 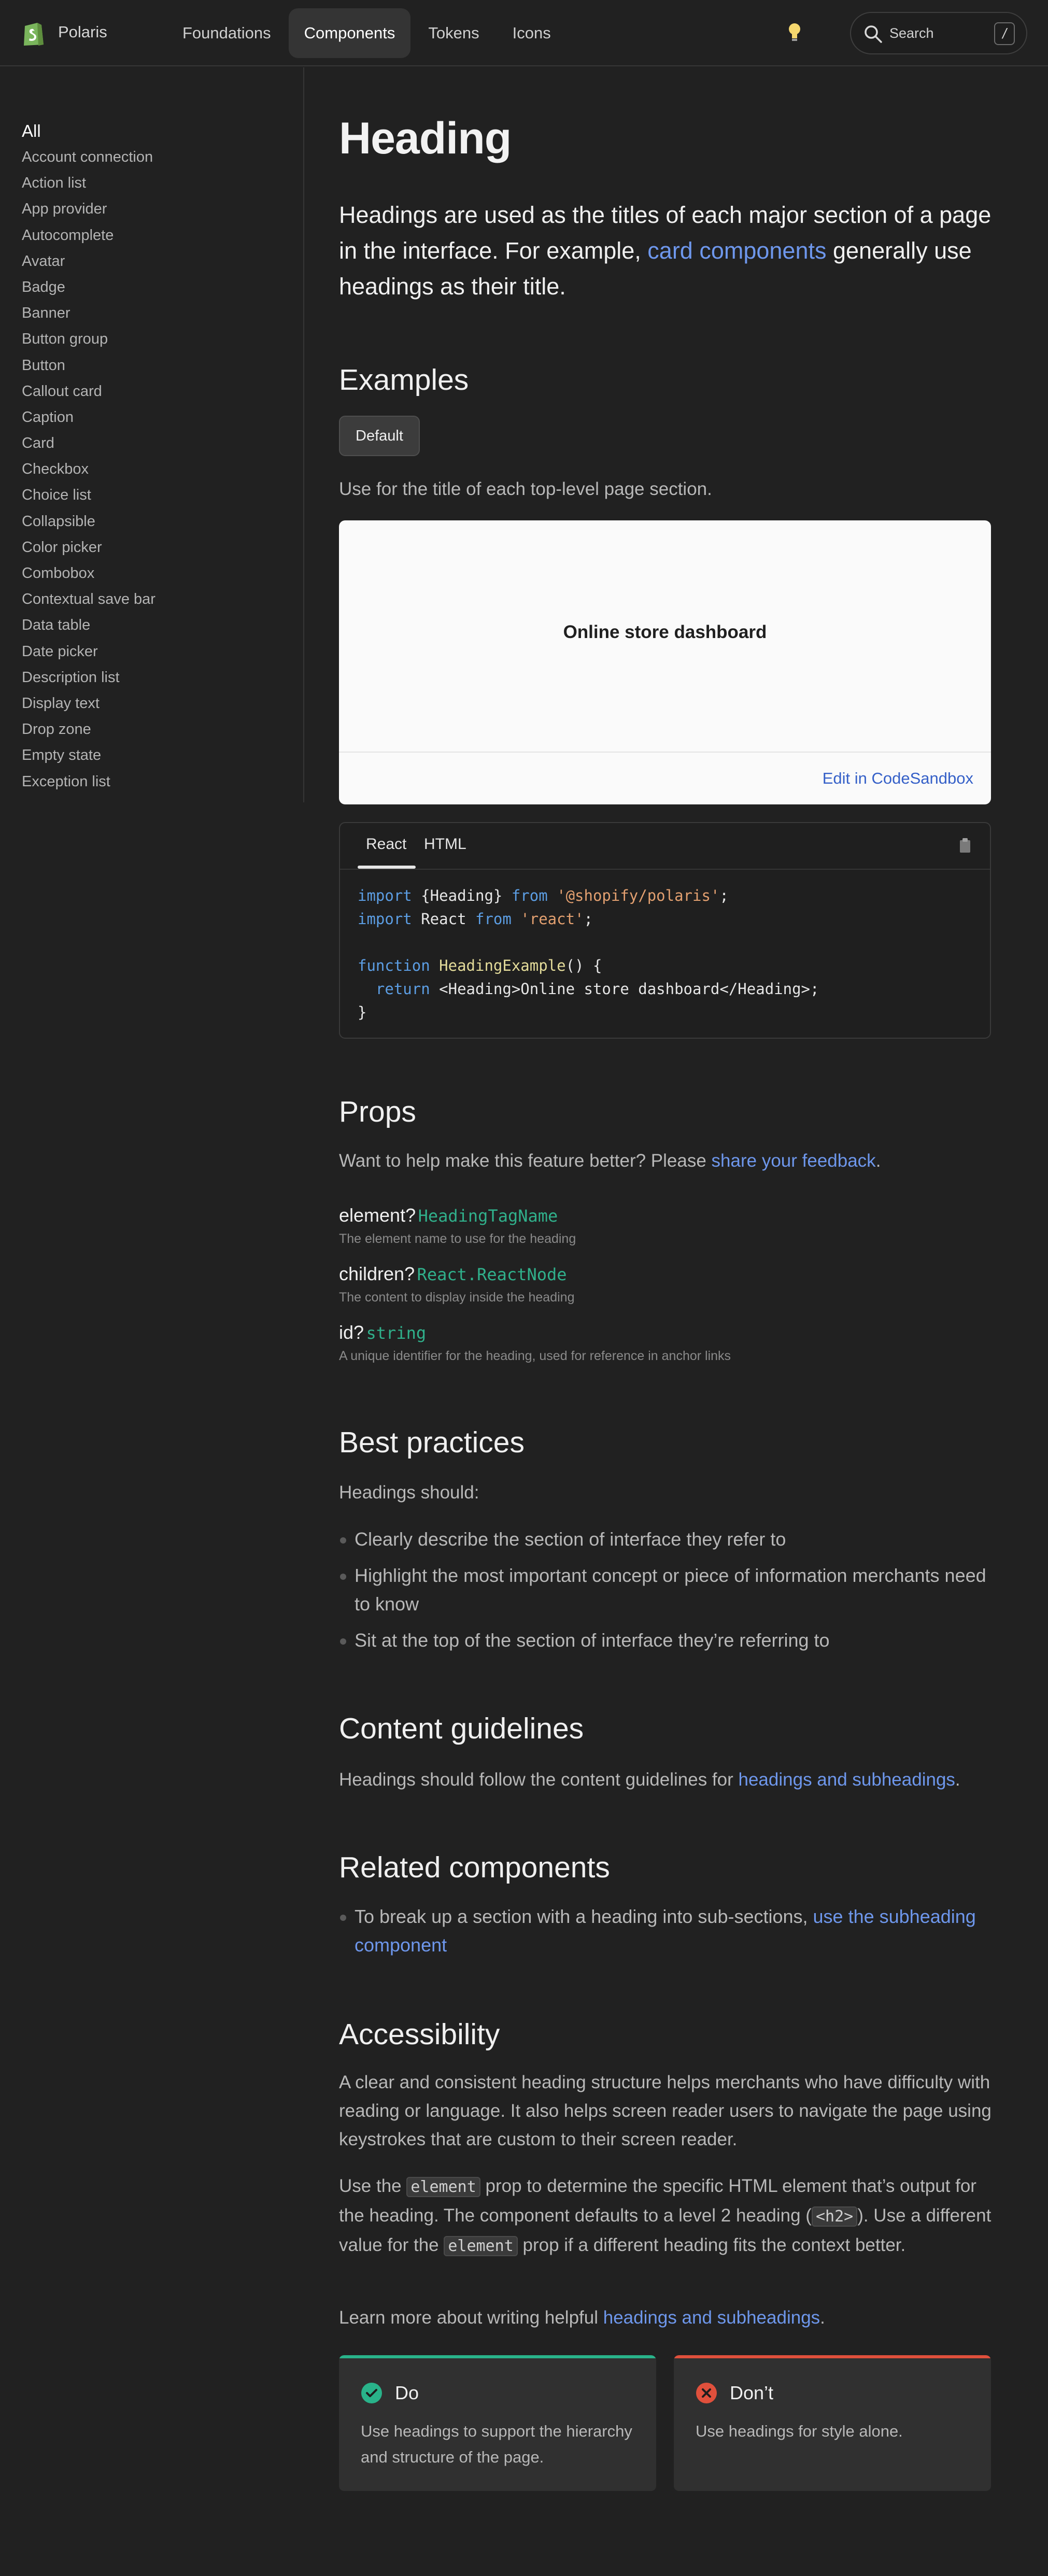 What do you see at coordinates (711, 2318) in the screenshot?
I see `headings-subheadings-link-2: headings and subheadings` at bounding box center [711, 2318].